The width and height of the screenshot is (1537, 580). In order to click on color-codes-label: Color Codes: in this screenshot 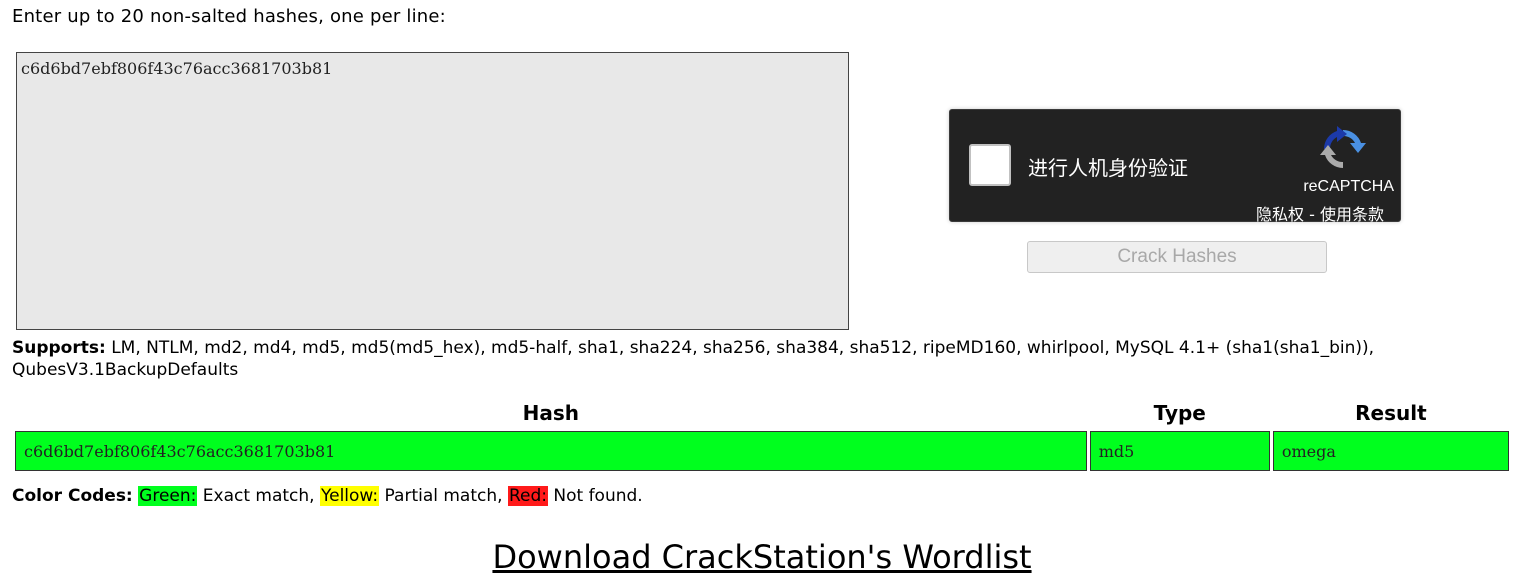, I will do `click(72, 496)`.